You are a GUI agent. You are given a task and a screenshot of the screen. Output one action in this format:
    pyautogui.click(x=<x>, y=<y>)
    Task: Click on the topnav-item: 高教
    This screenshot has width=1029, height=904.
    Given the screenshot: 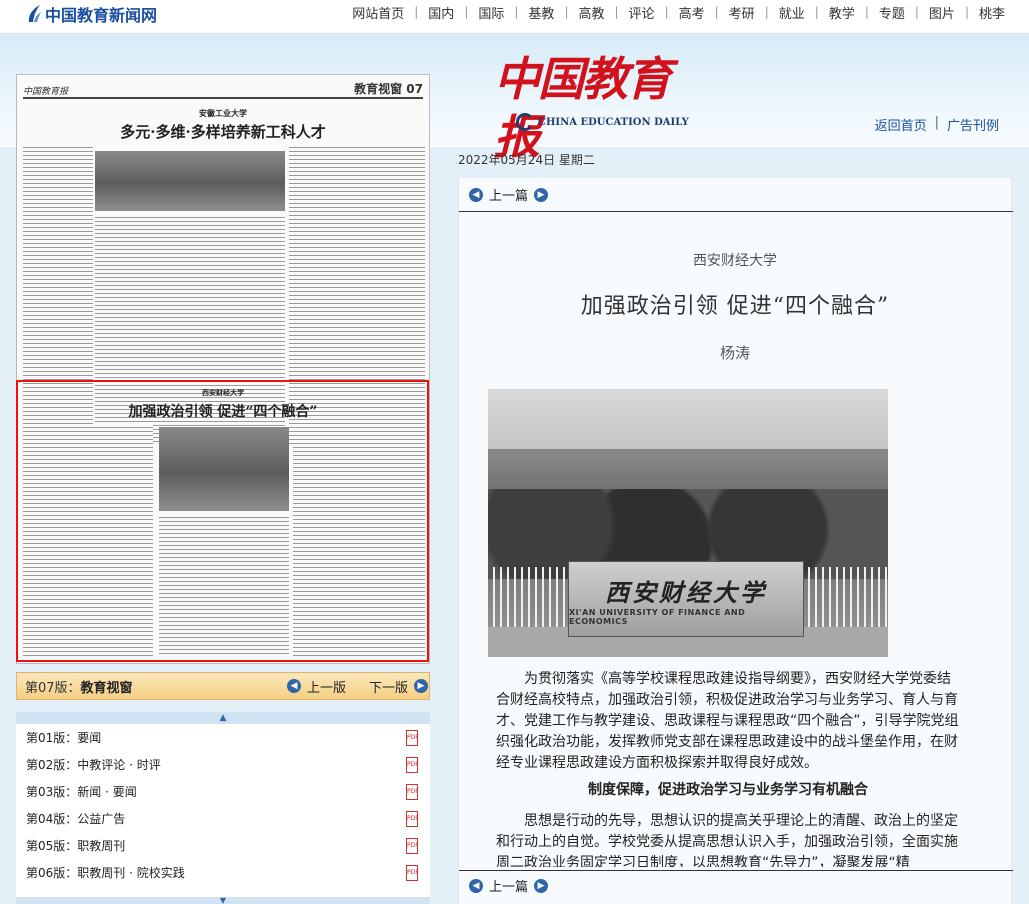 What is the action you would take?
    pyautogui.click(x=591, y=12)
    